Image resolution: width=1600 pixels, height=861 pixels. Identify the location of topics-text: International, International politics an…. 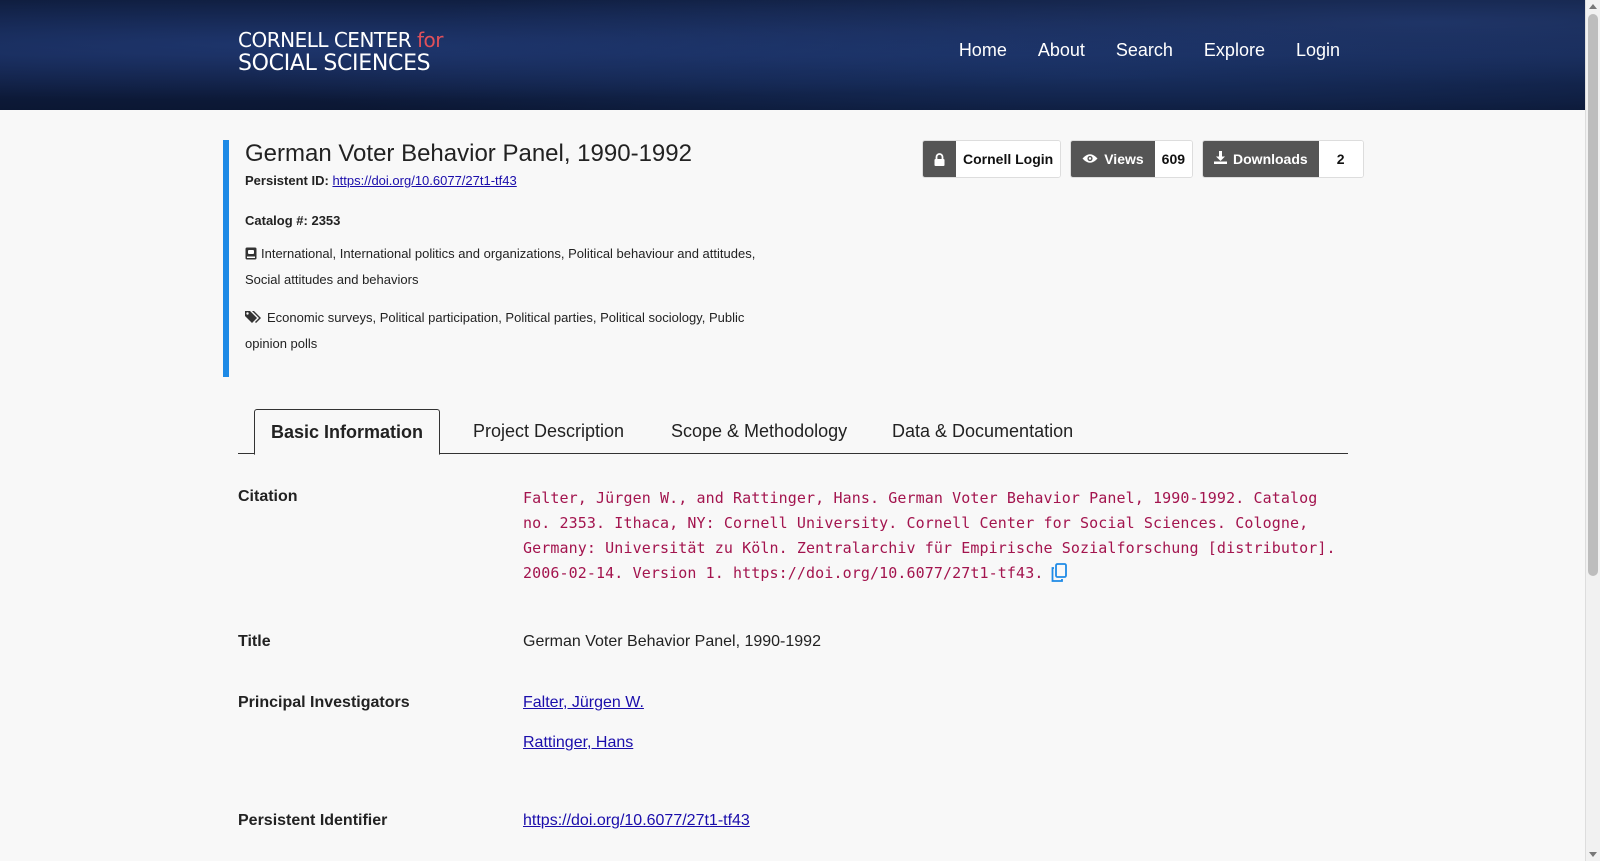
(500, 266).